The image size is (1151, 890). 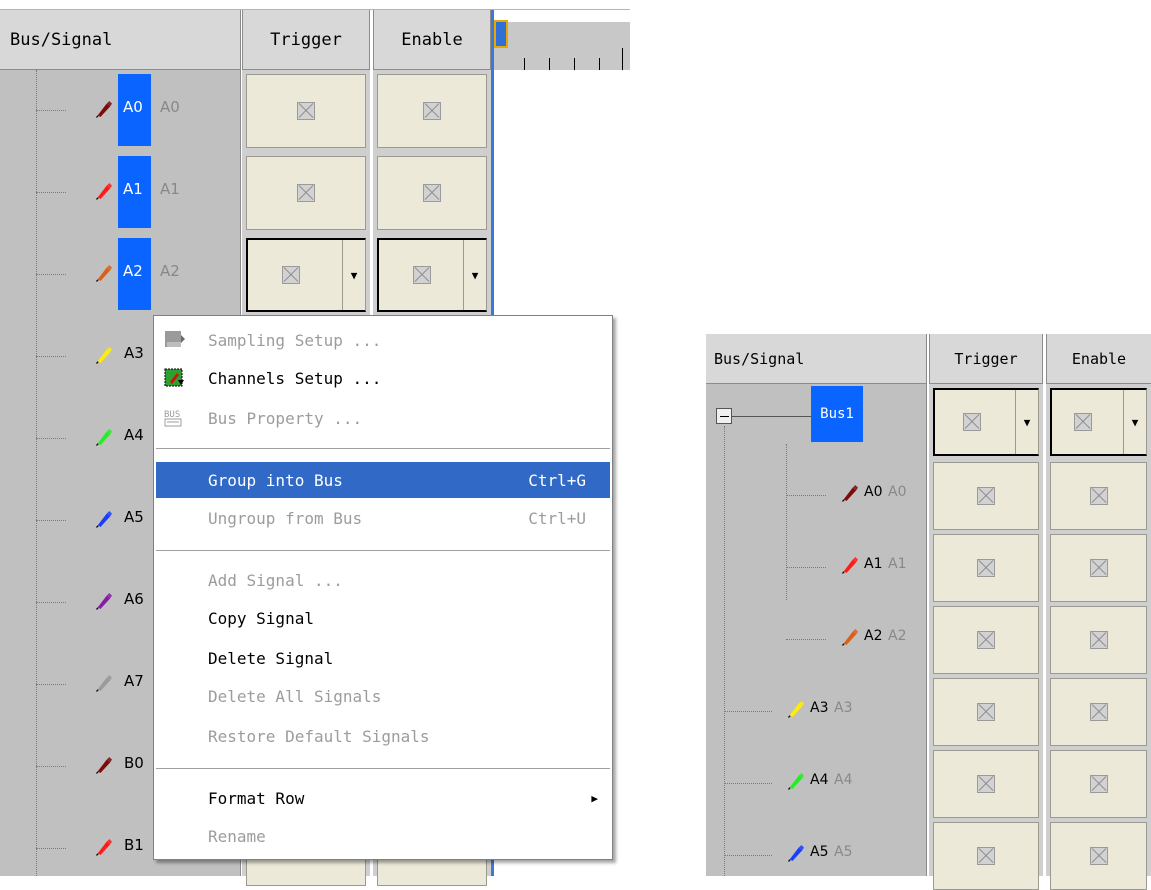 What do you see at coordinates (986, 422) in the screenshot?
I see `trigger-cell-bus1: ▼` at bounding box center [986, 422].